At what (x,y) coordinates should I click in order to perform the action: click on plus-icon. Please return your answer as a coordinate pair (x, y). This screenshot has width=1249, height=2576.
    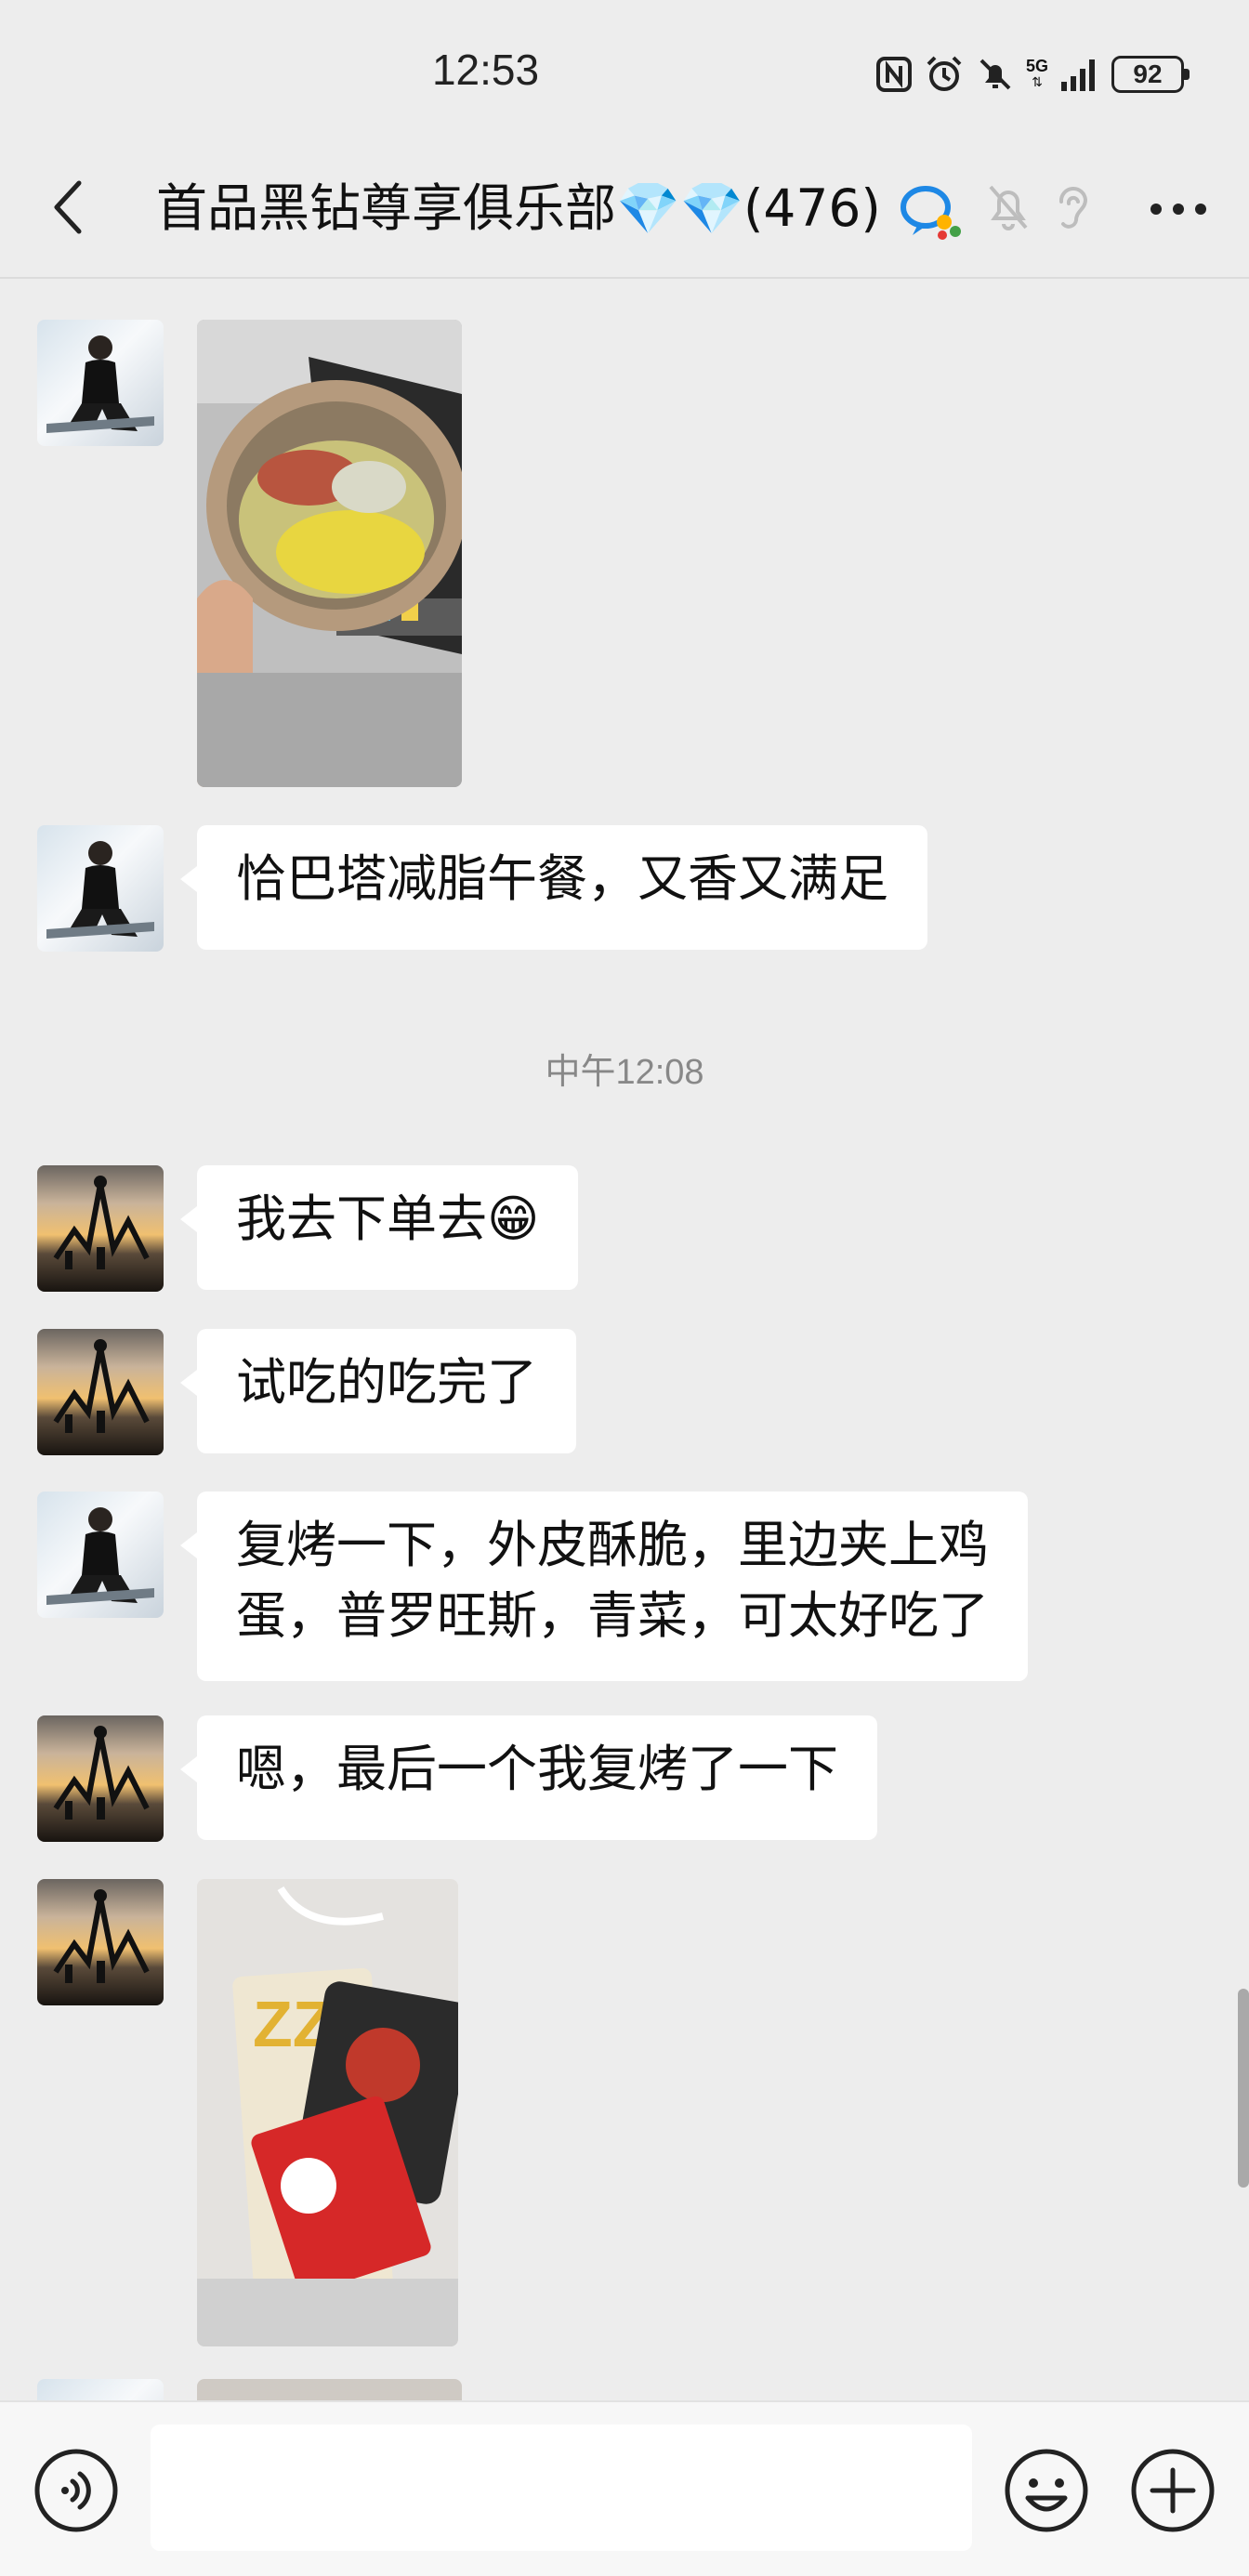
    Looking at the image, I should click on (1173, 2490).